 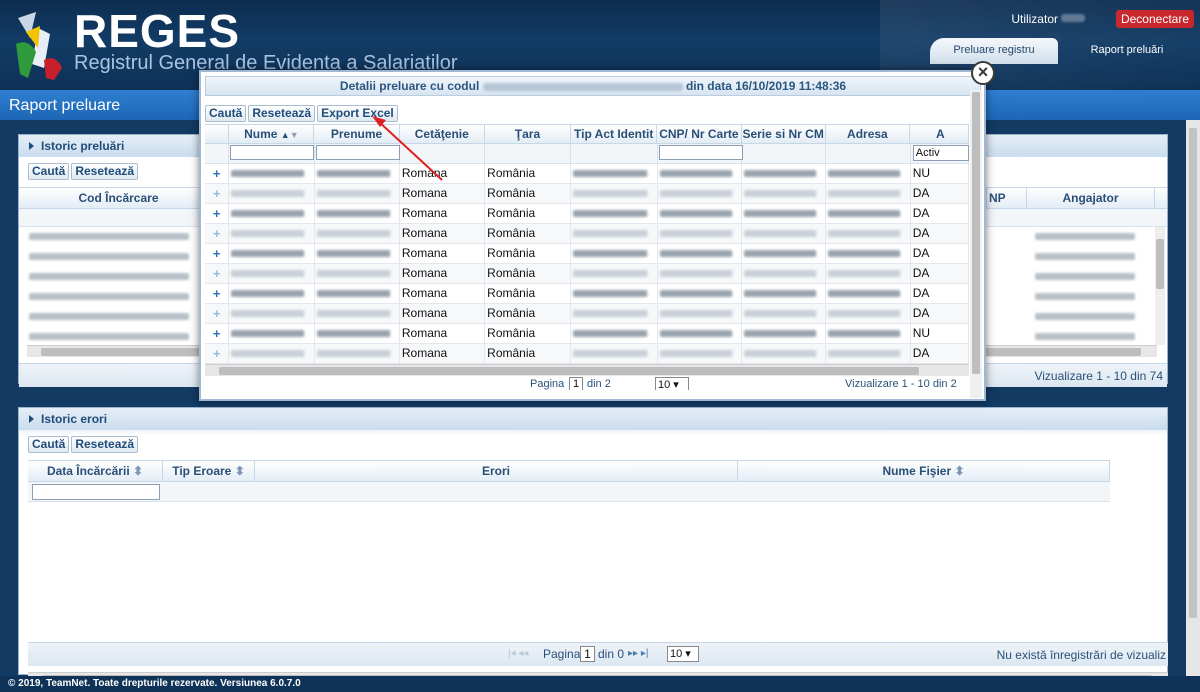 I want to click on modal-reset-button: Resetează, so click(x=282, y=113).